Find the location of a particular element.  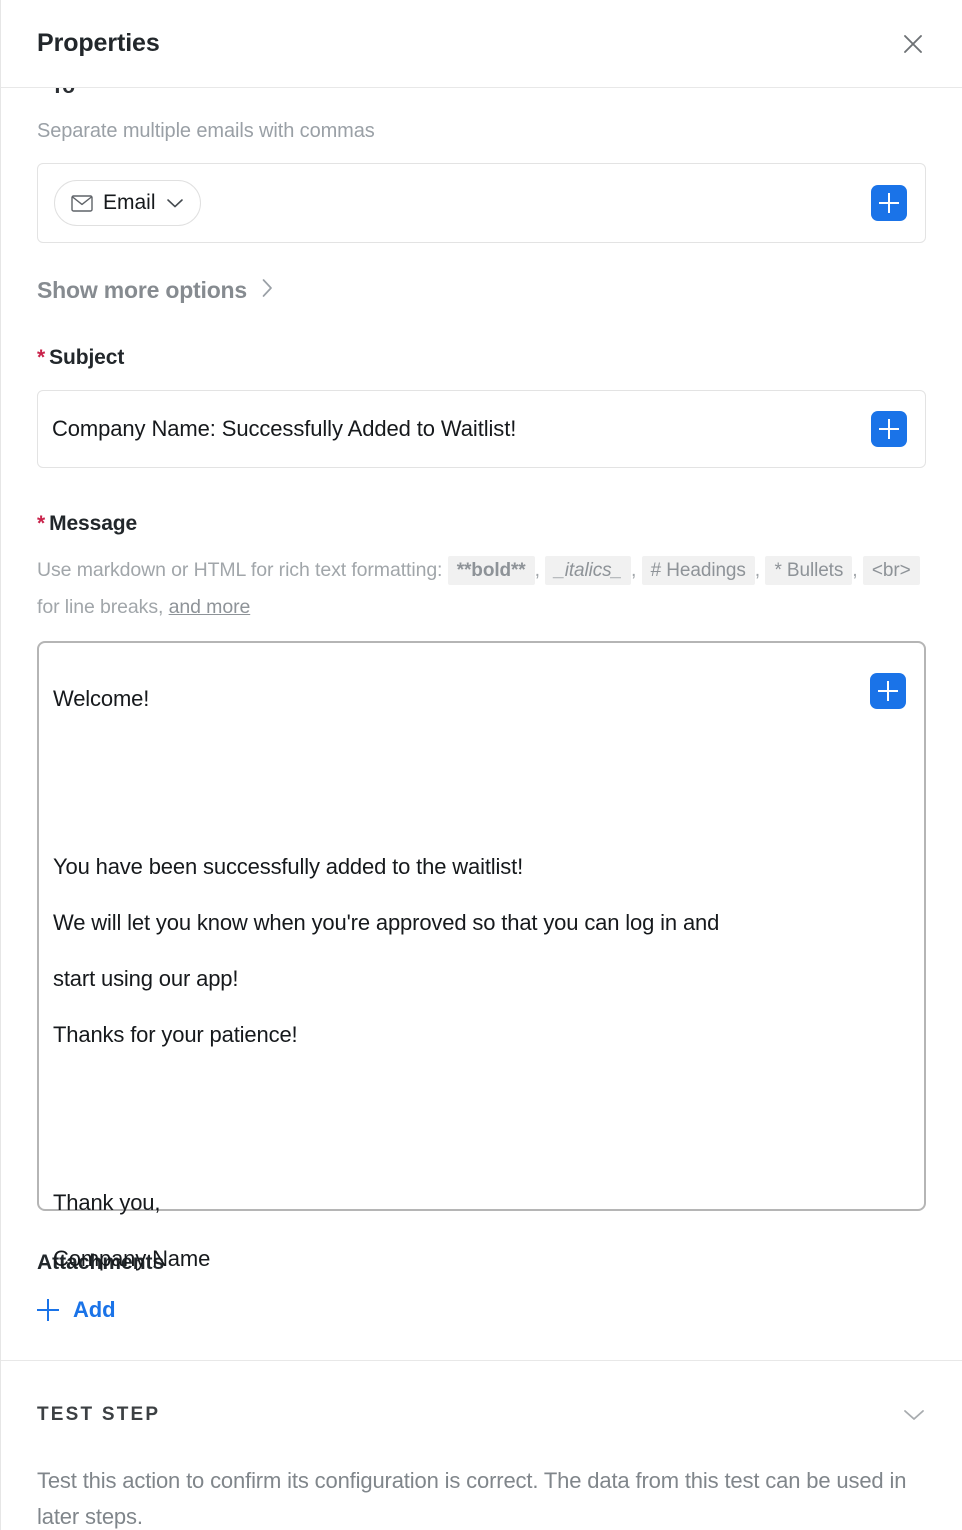

panel-header: Properties is located at coordinates (481, 44).